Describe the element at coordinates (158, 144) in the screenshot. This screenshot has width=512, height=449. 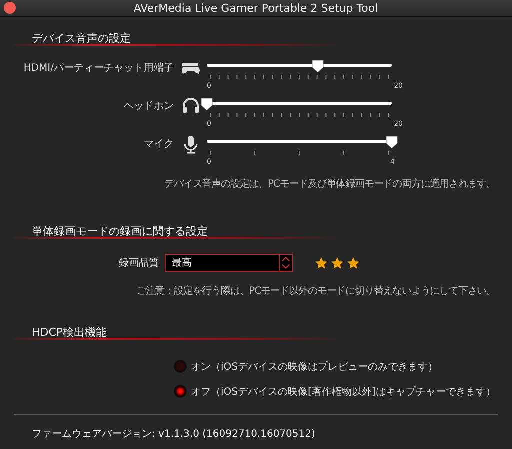
I see `slider-label: マイク` at that location.